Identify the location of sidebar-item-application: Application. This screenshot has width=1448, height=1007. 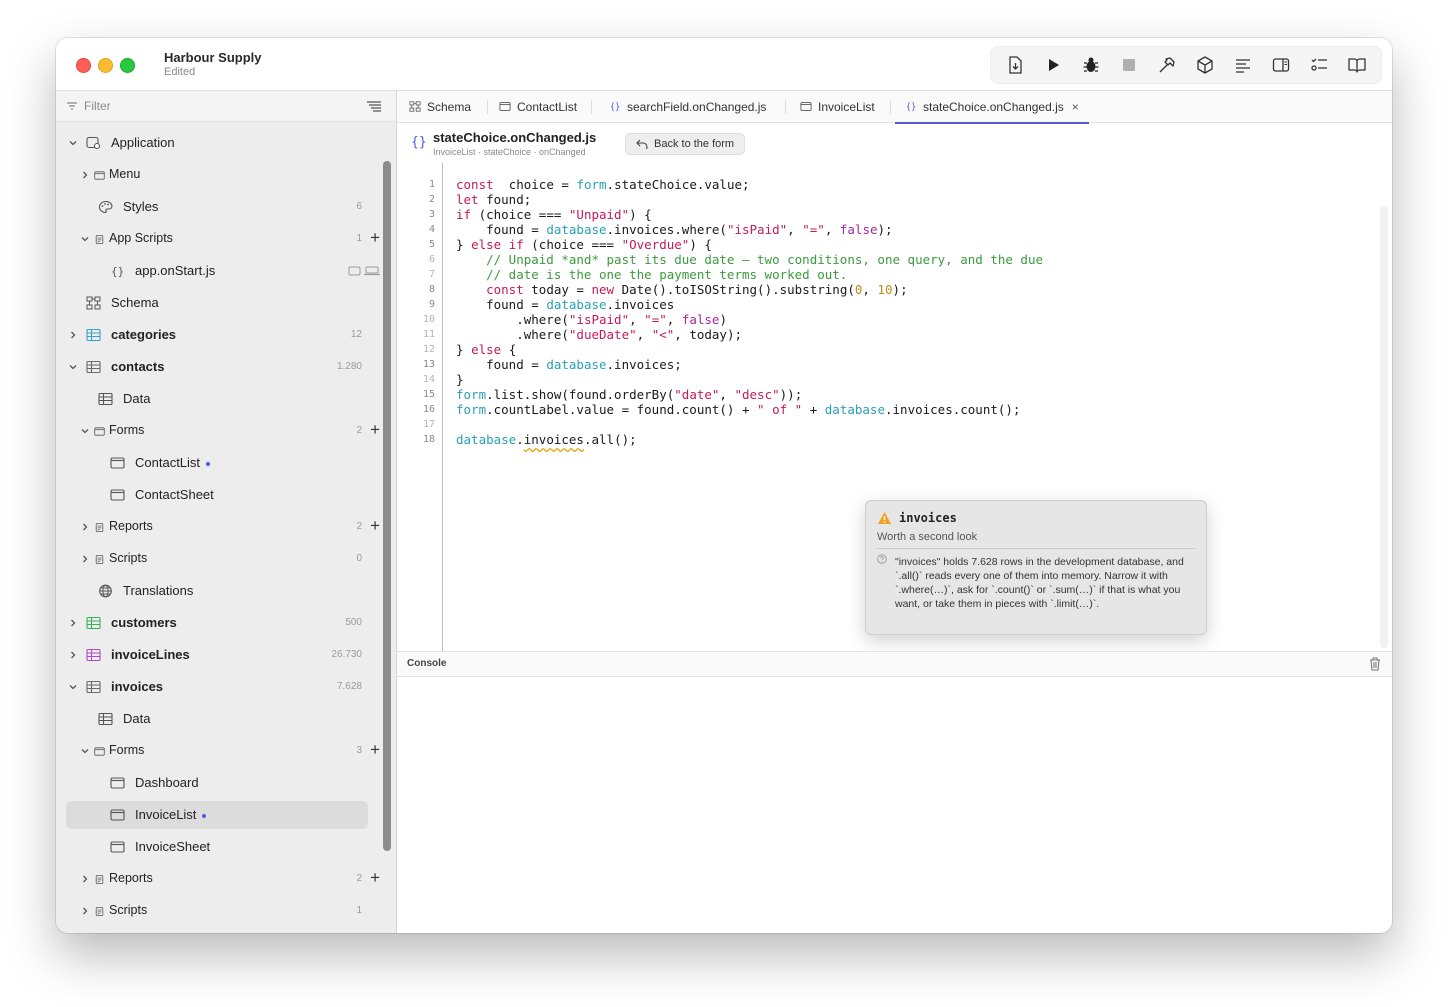
(219, 143).